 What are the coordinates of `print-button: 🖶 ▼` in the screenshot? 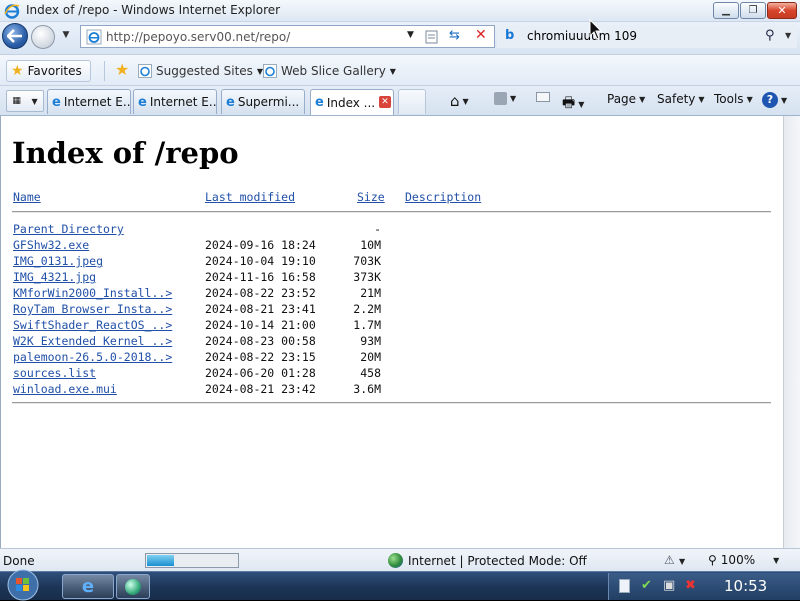 It's located at (573, 104).